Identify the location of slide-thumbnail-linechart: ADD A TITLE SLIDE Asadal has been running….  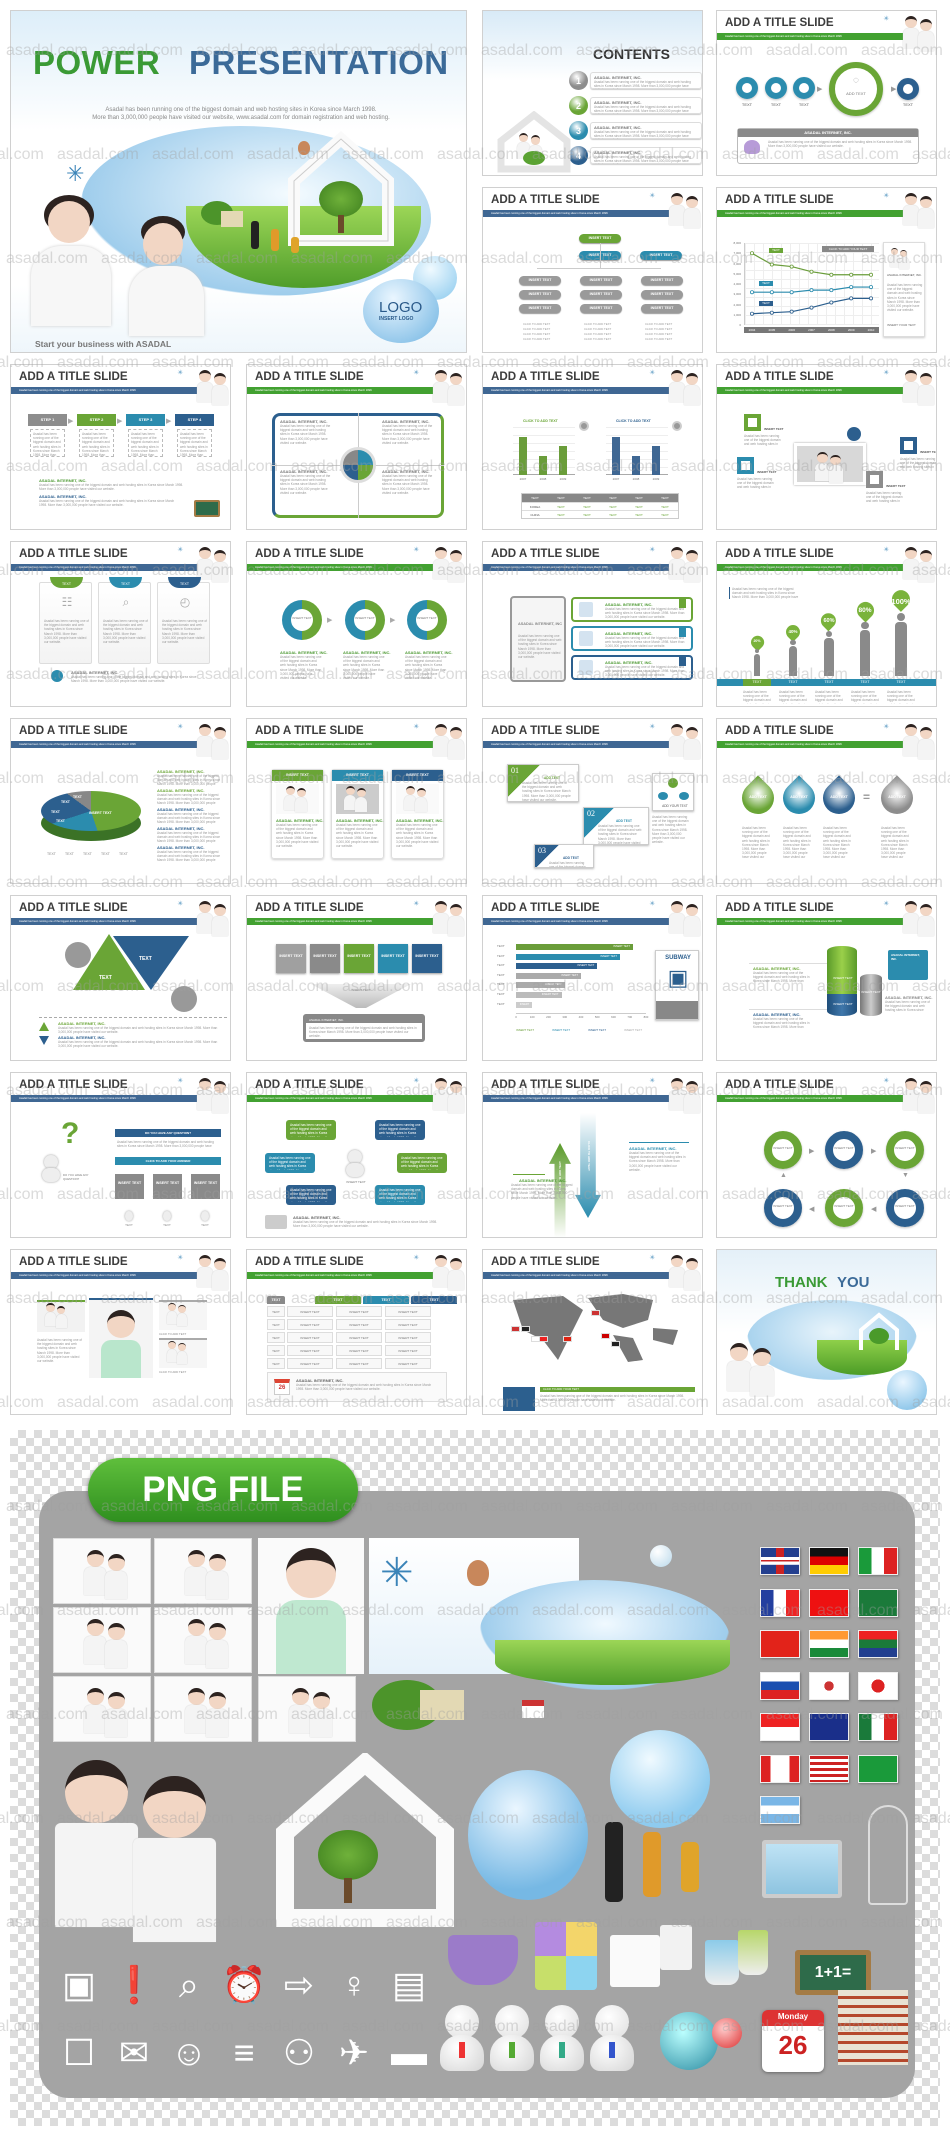
(826, 270).